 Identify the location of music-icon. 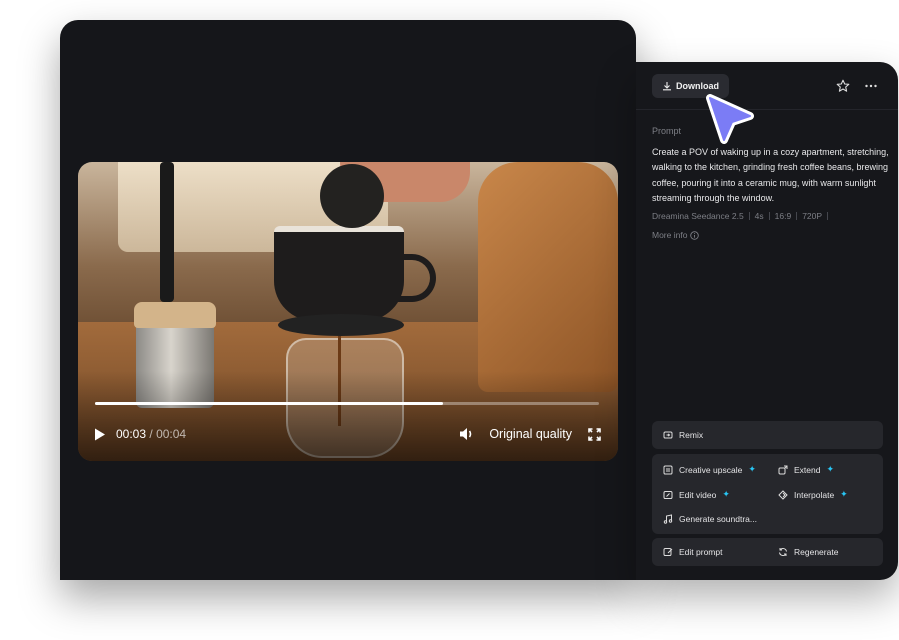
(668, 519).